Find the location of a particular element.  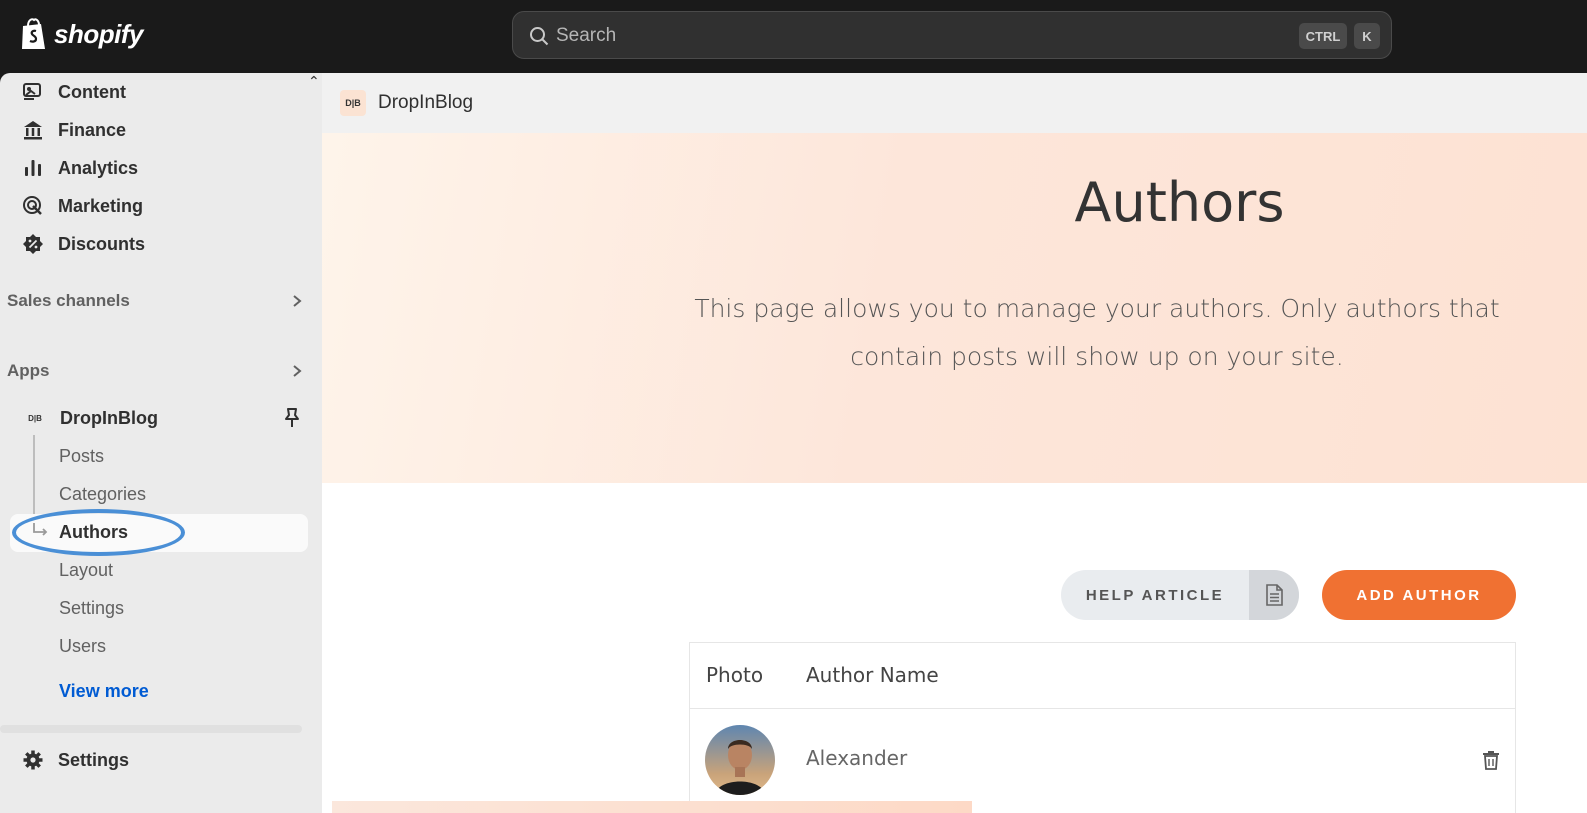

sidebar-item-analytics: Analytics is located at coordinates (80, 168).